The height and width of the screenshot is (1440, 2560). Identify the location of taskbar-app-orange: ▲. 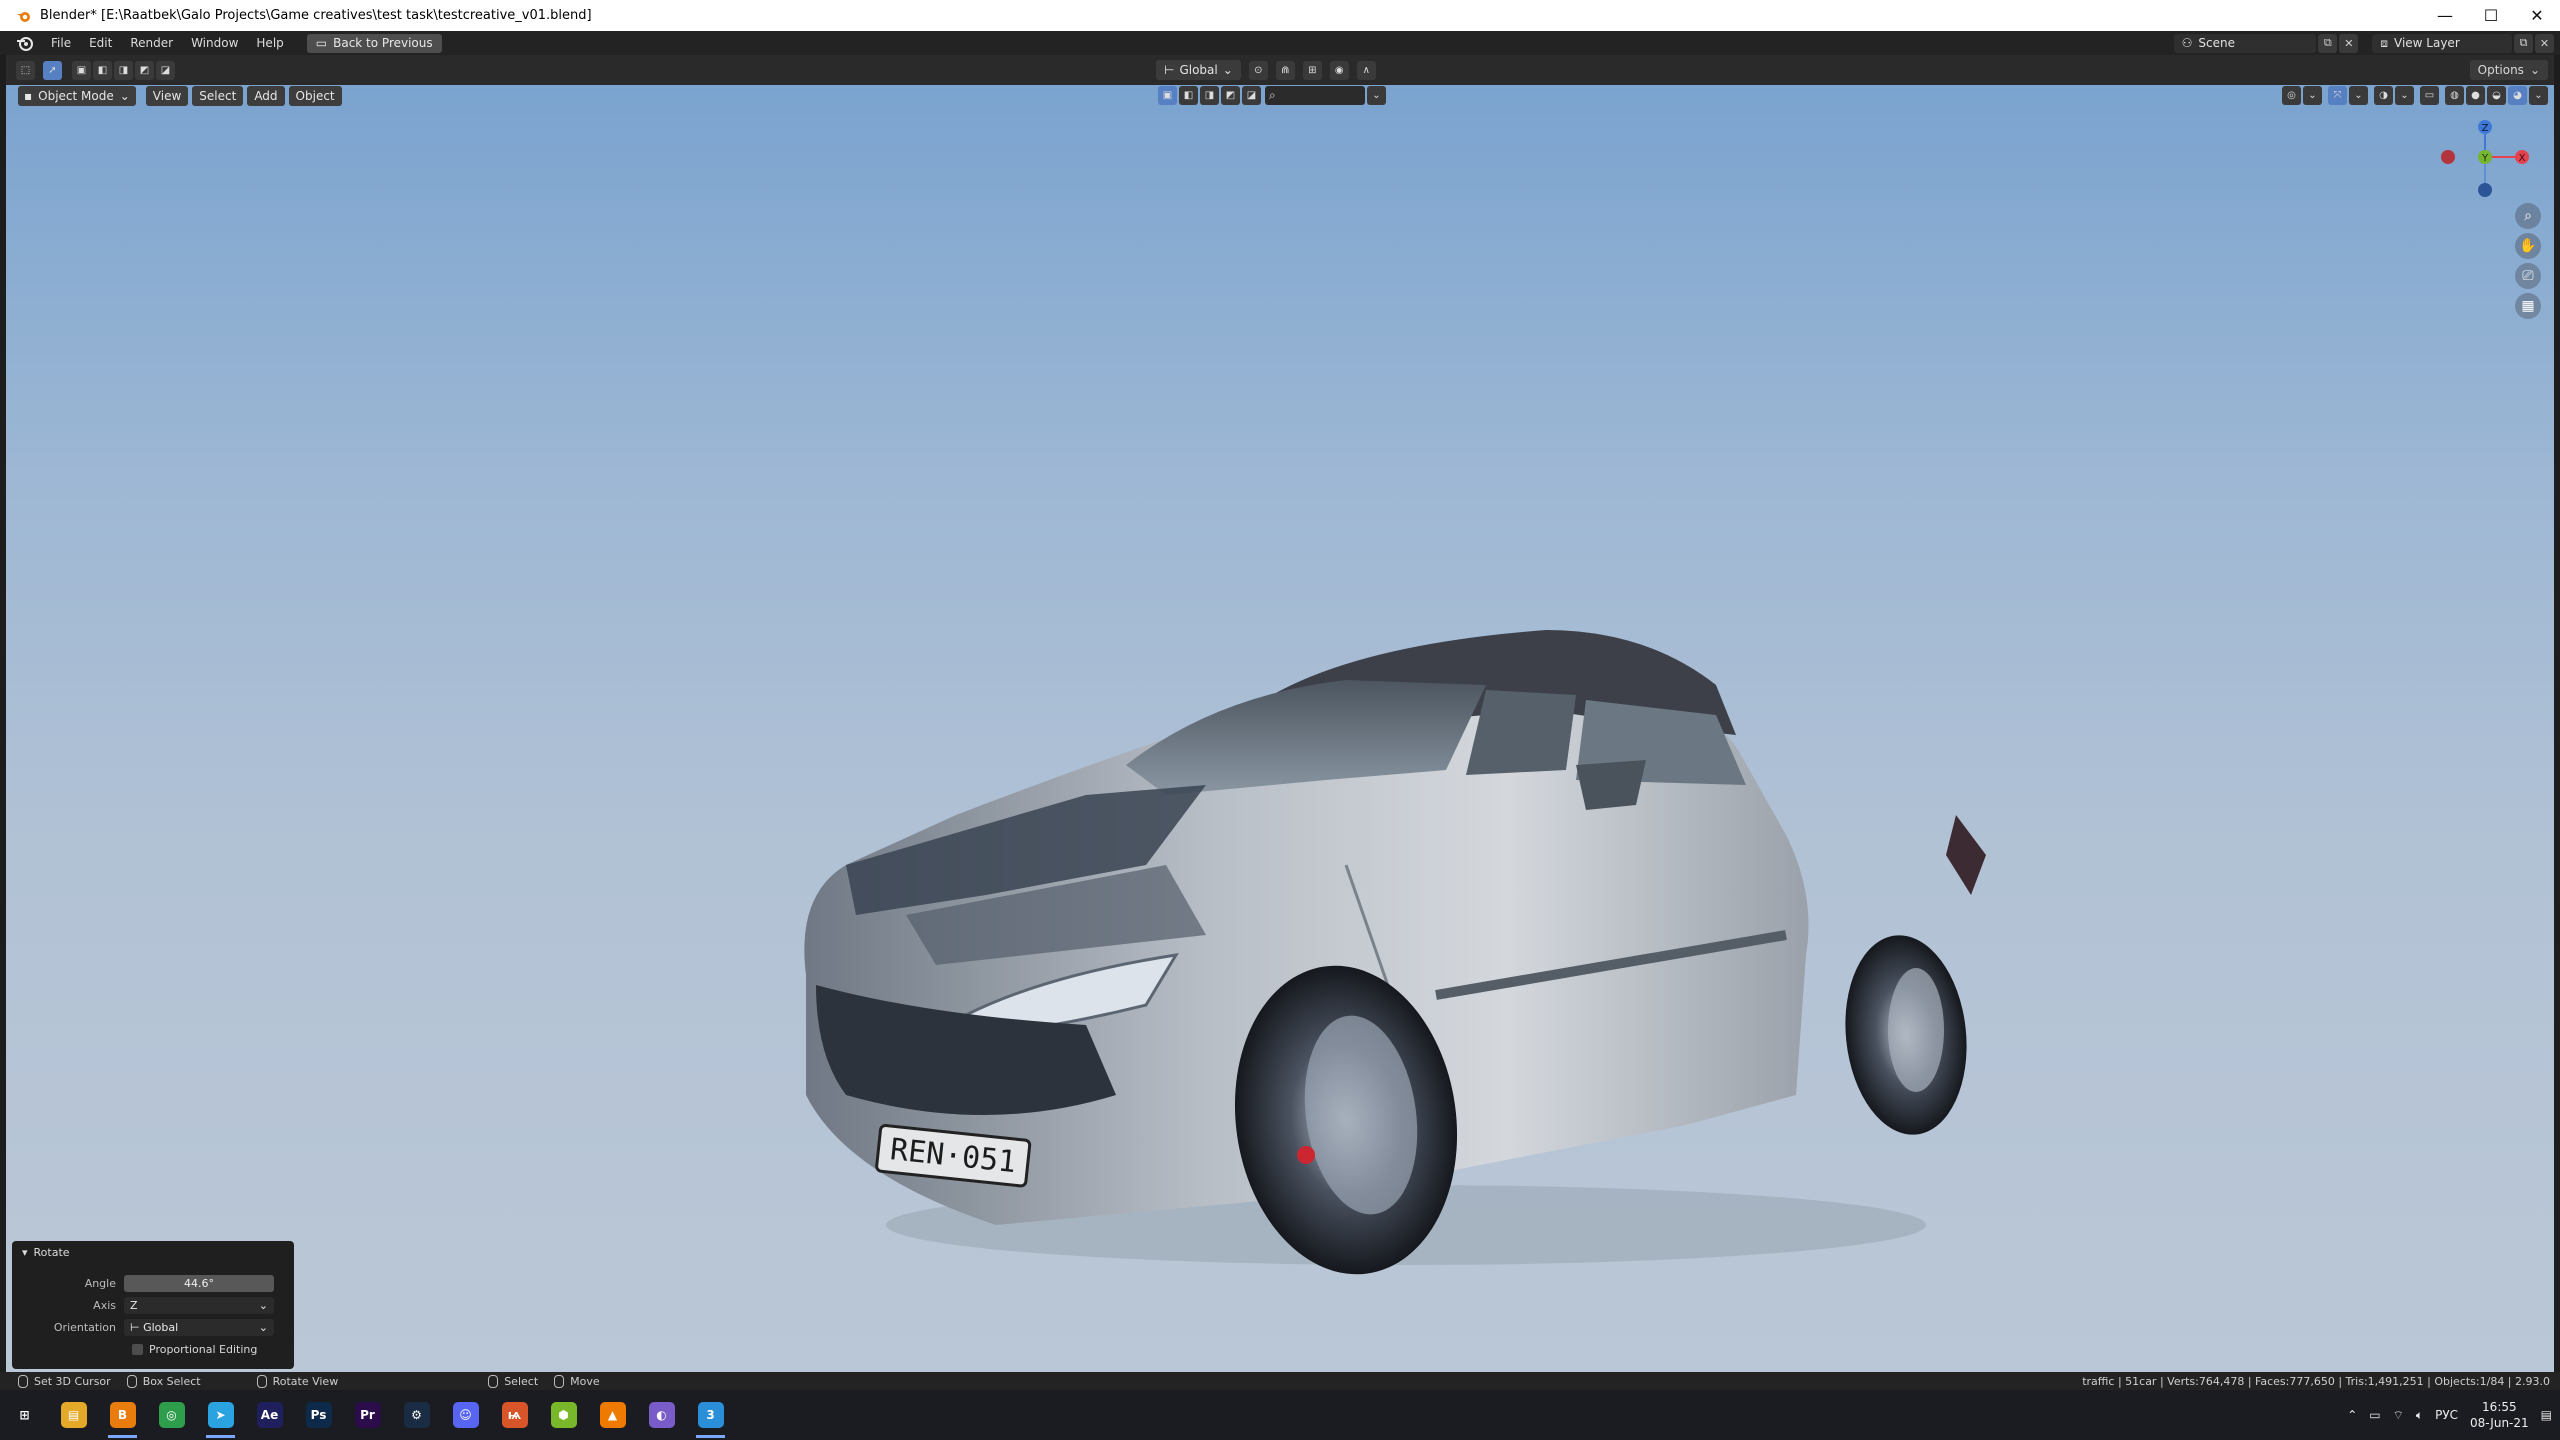
(612, 1415).